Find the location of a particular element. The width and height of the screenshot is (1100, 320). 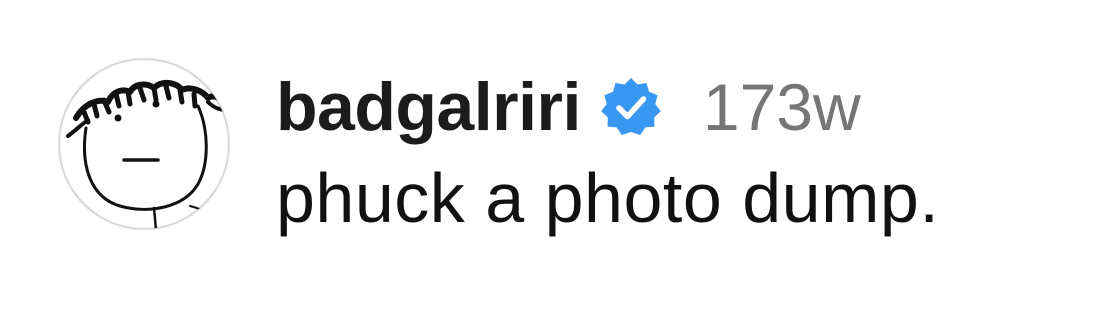

comment-text: phuck a photo dump. is located at coordinates (608, 198).